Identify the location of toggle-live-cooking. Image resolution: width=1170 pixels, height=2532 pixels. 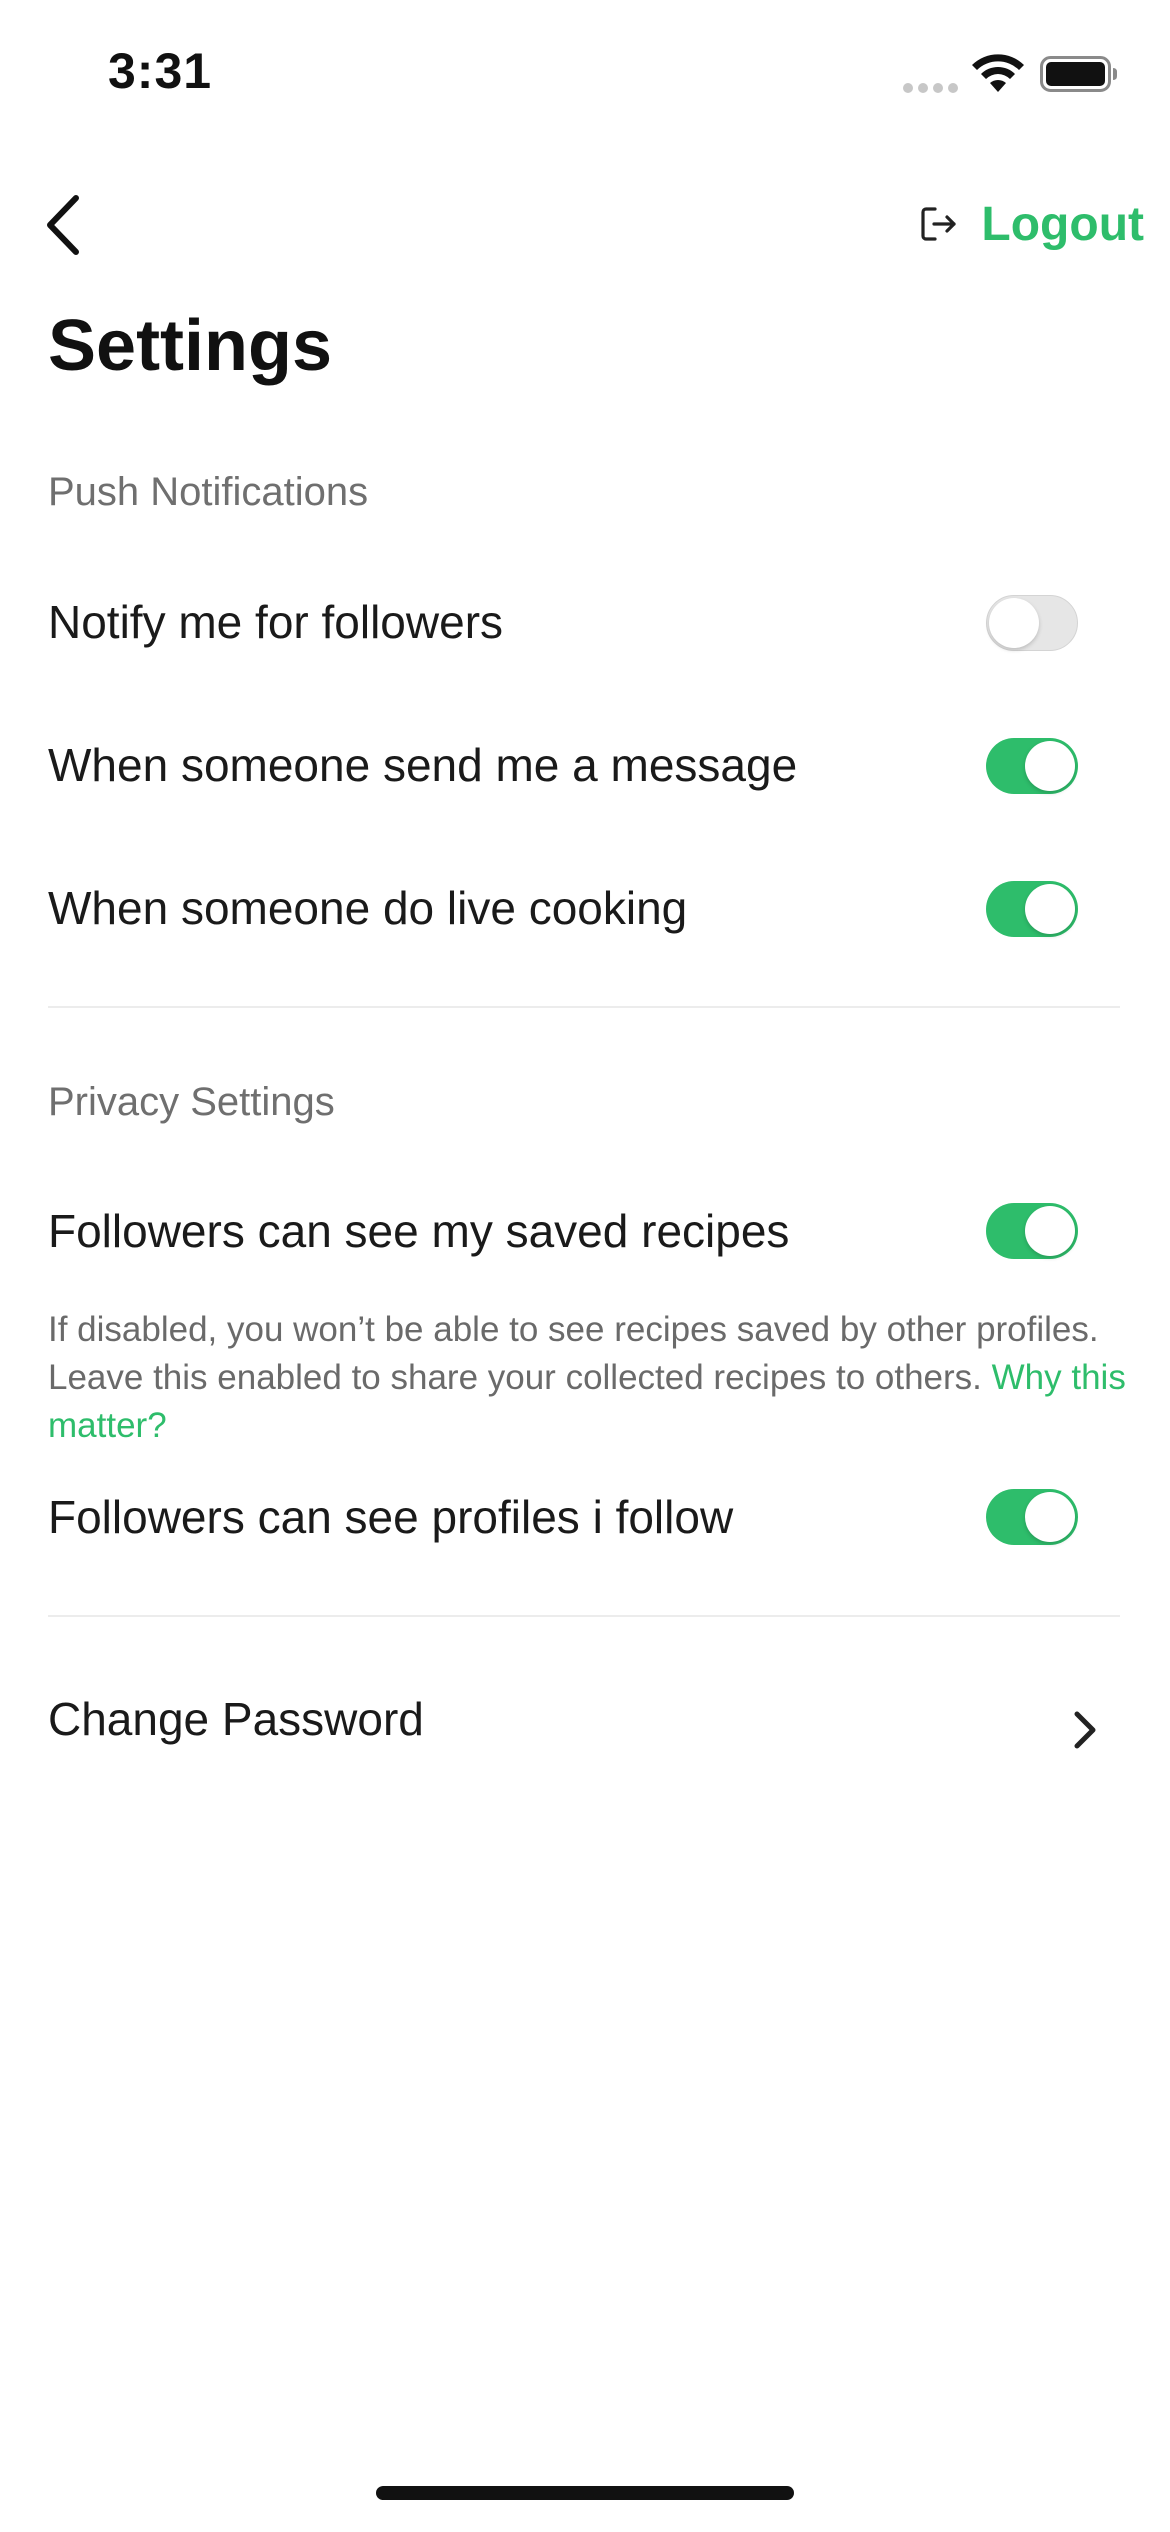
(1032, 909).